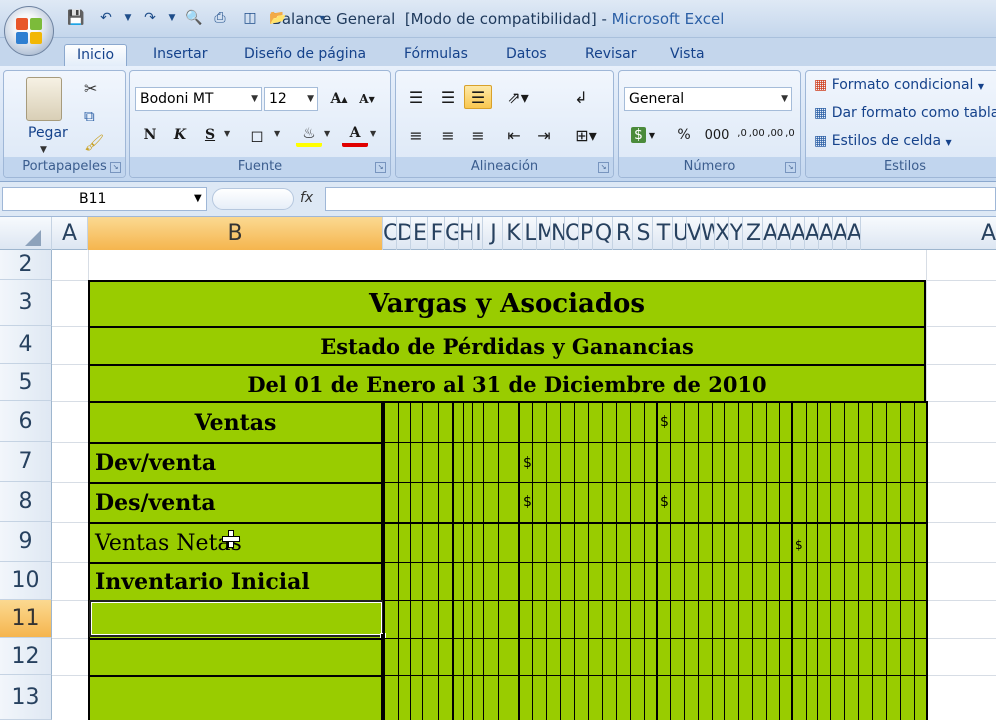 The width and height of the screenshot is (996, 720). Describe the element at coordinates (26, 581) in the screenshot. I see `row-header-10: 10` at that location.